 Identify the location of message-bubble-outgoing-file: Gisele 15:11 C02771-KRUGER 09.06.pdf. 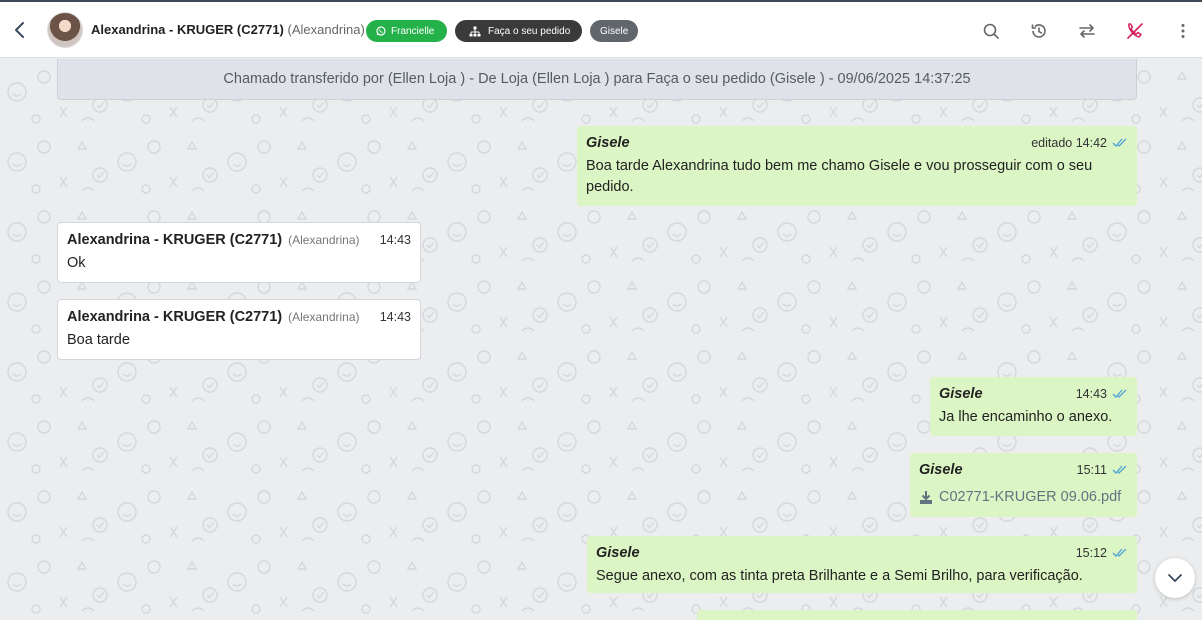
(1023, 485).